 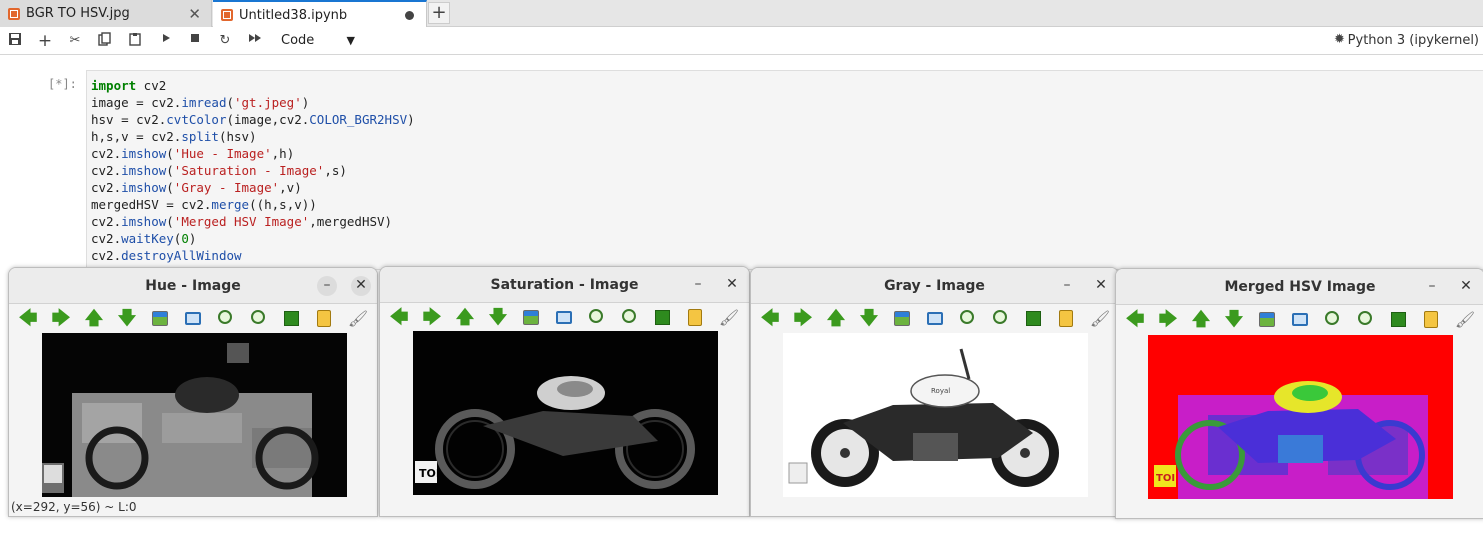 What do you see at coordinates (106, 13) in the screenshot?
I see `tab-bgr-to-hsv: BGR TO HSV.jpg ✕` at bounding box center [106, 13].